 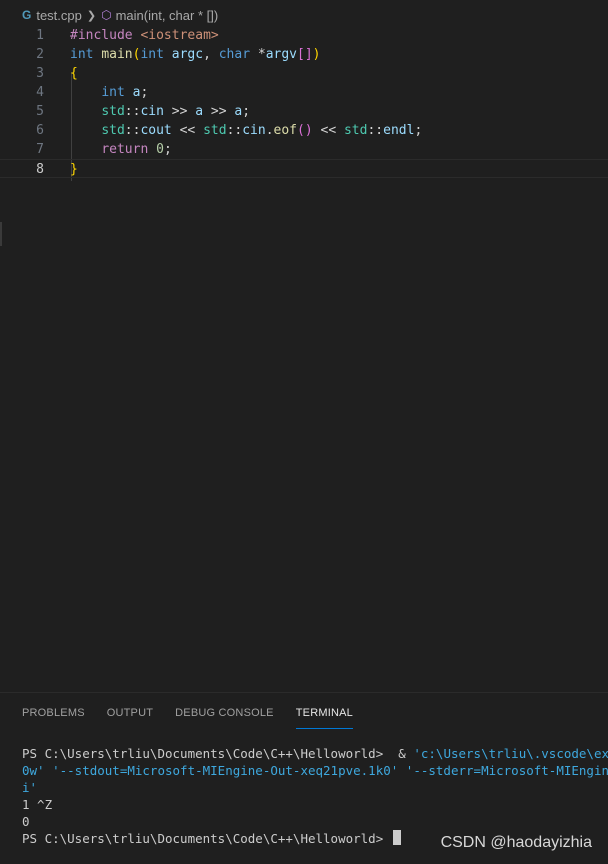 What do you see at coordinates (26, 821) in the screenshot?
I see `terminal-text: 0` at bounding box center [26, 821].